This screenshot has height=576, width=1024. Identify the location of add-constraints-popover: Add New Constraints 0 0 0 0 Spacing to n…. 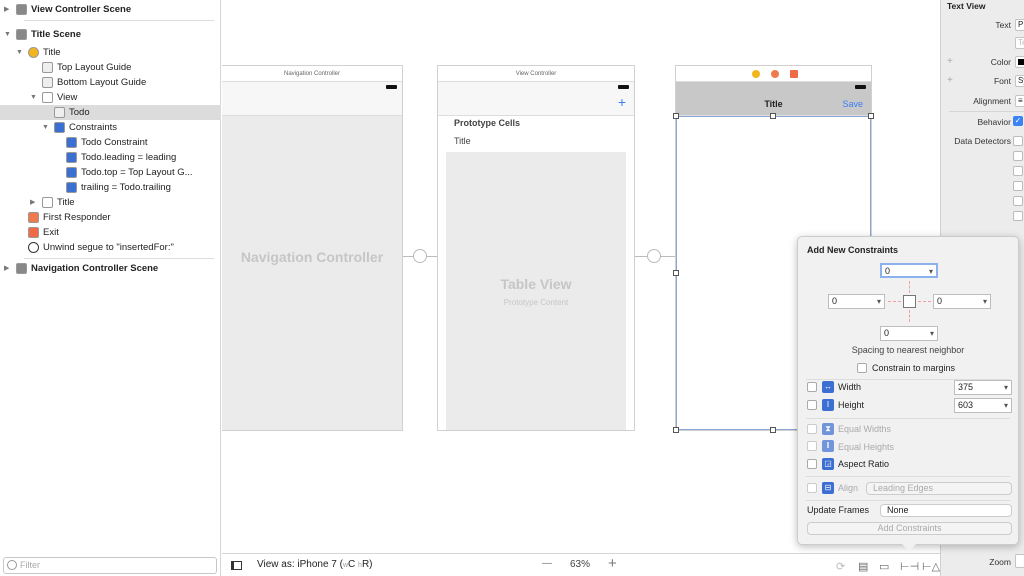
(908, 390).